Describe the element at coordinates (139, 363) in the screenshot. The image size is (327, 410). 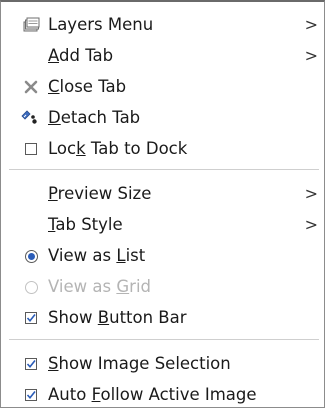
I see `menu-item-label: Show Image Selection` at that location.